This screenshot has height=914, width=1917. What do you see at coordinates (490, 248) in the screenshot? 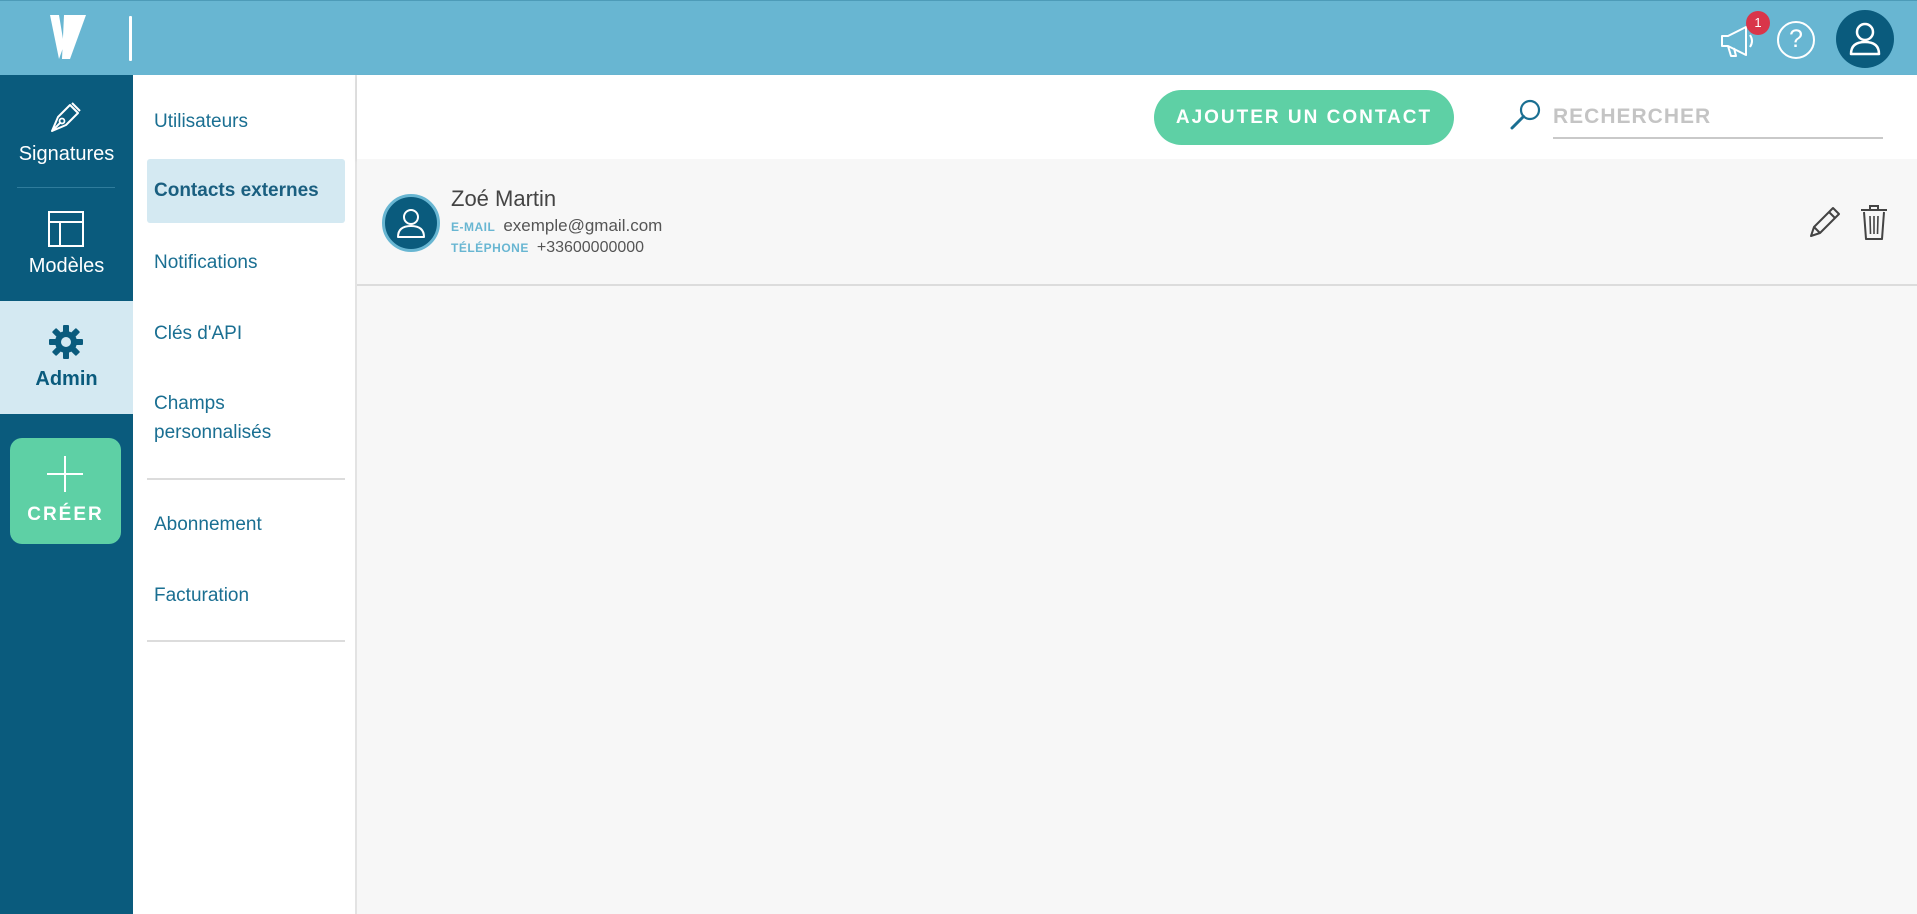
I see `contact-phone-label: TÉLÉPHONE` at bounding box center [490, 248].